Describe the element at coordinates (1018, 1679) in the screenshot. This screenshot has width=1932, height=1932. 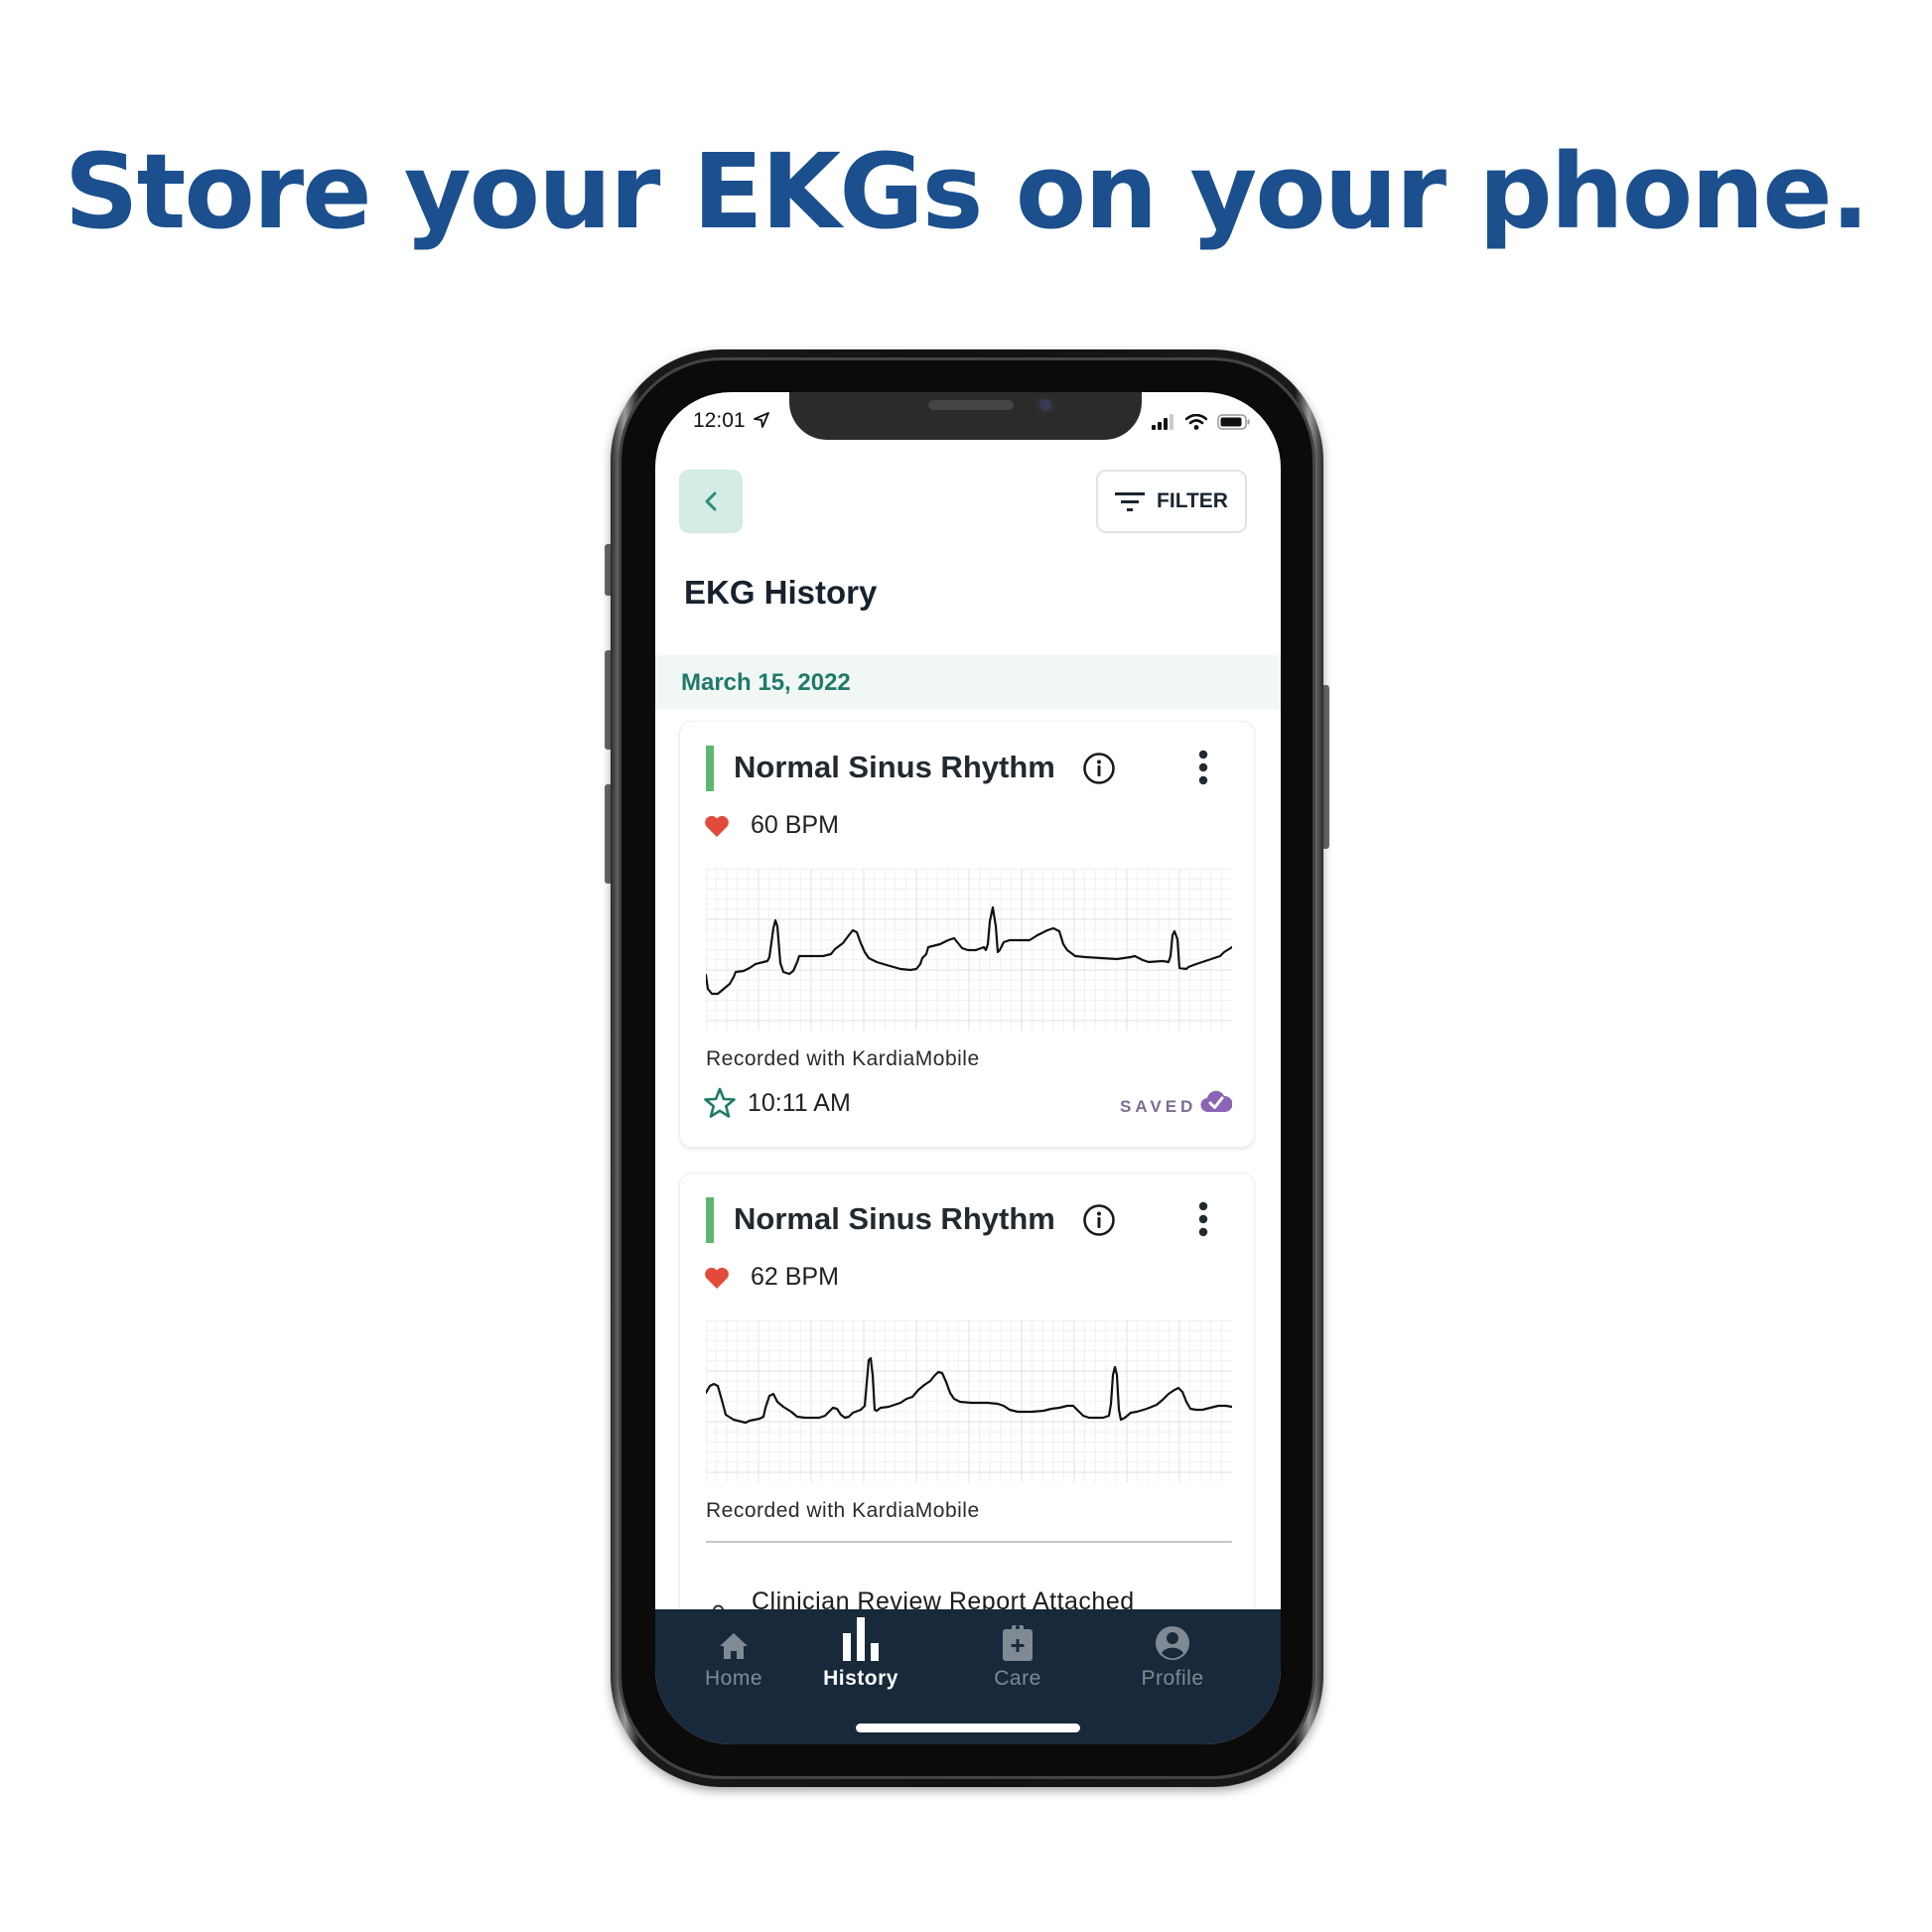
I see `nav-label: Care` at that location.